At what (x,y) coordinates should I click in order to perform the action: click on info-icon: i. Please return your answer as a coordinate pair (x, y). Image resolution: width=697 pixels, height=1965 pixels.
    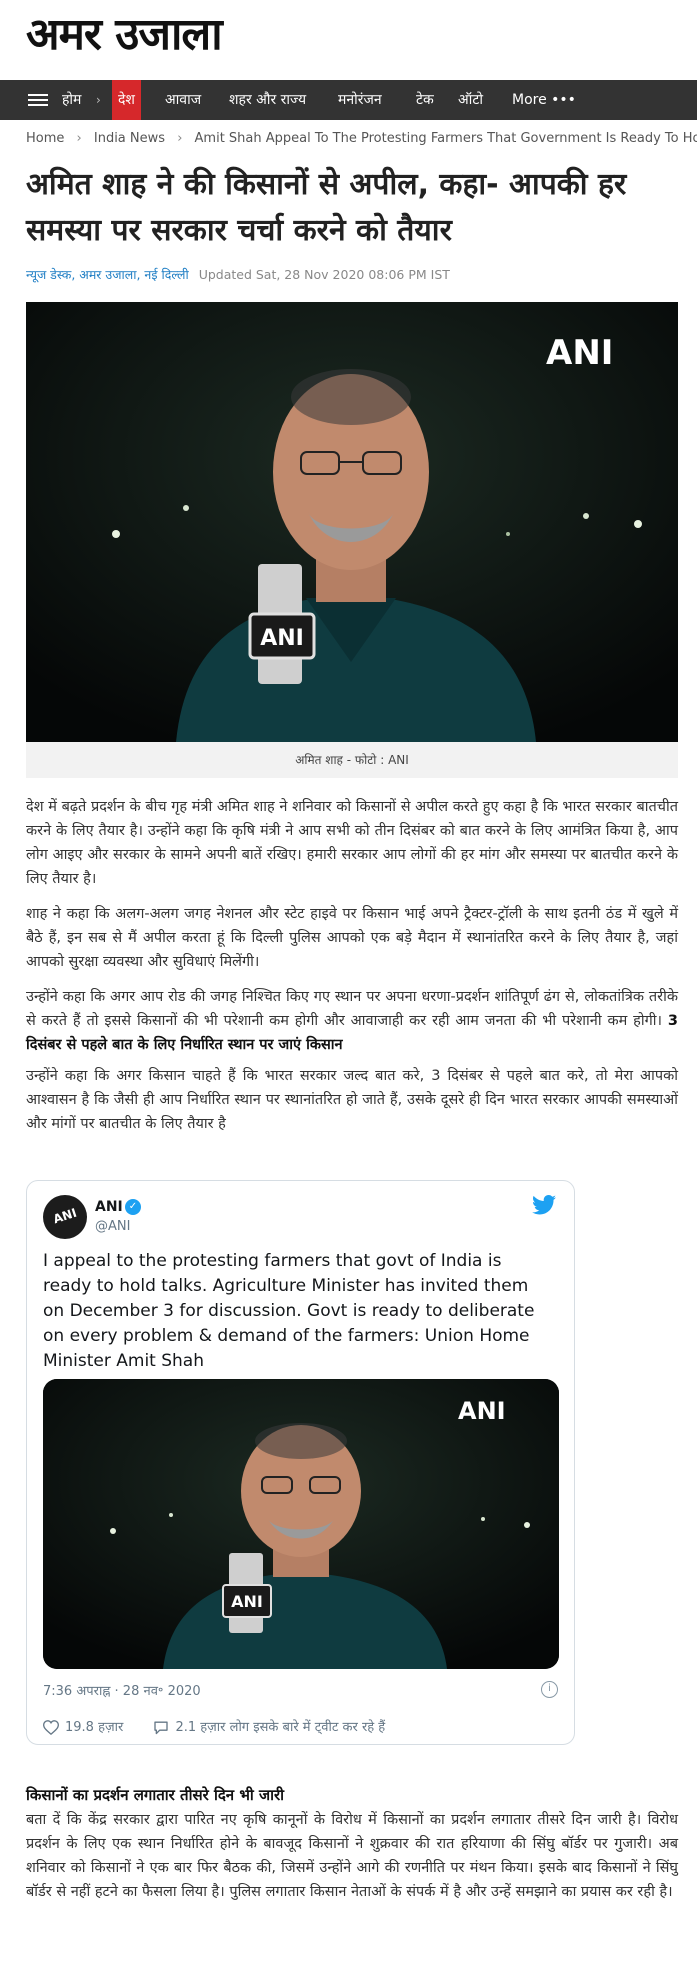
    Looking at the image, I should click on (549, 1689).